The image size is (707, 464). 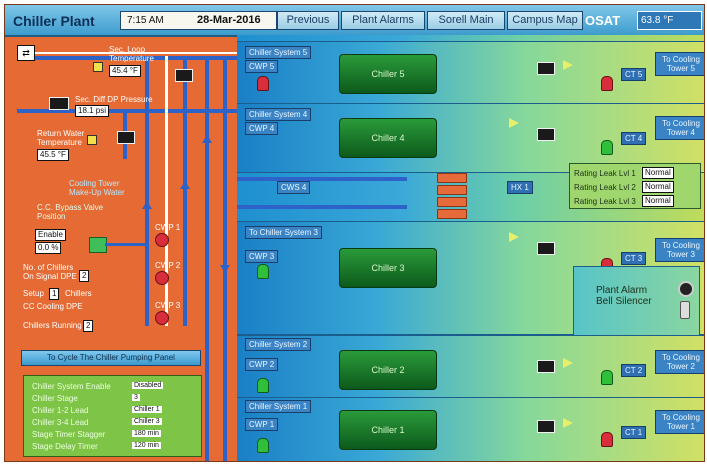 What do you see at coordinates (278, 344) in the screenshot?
I see `system-tag: Chiller System 2` at bounding box center [278, 344].